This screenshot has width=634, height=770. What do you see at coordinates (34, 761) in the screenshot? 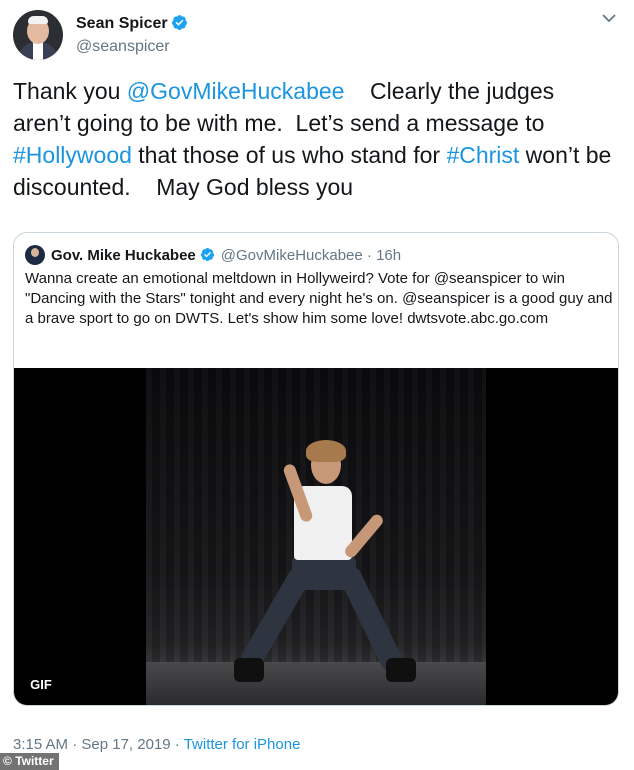
I see `watermark-text: Twitter` at bounding box center [34, 761].